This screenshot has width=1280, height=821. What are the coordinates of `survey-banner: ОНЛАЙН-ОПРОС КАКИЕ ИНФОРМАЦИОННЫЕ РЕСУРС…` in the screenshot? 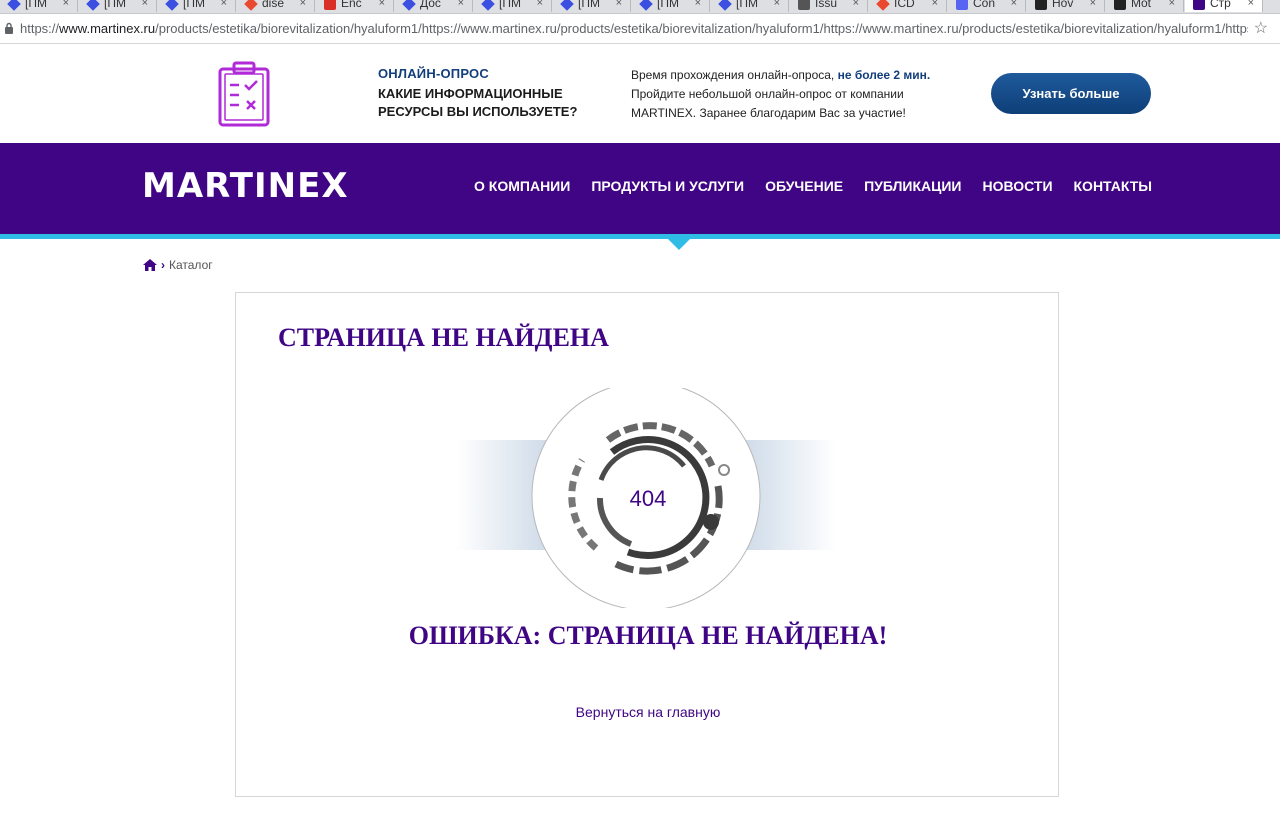 It's located at (640, 94).